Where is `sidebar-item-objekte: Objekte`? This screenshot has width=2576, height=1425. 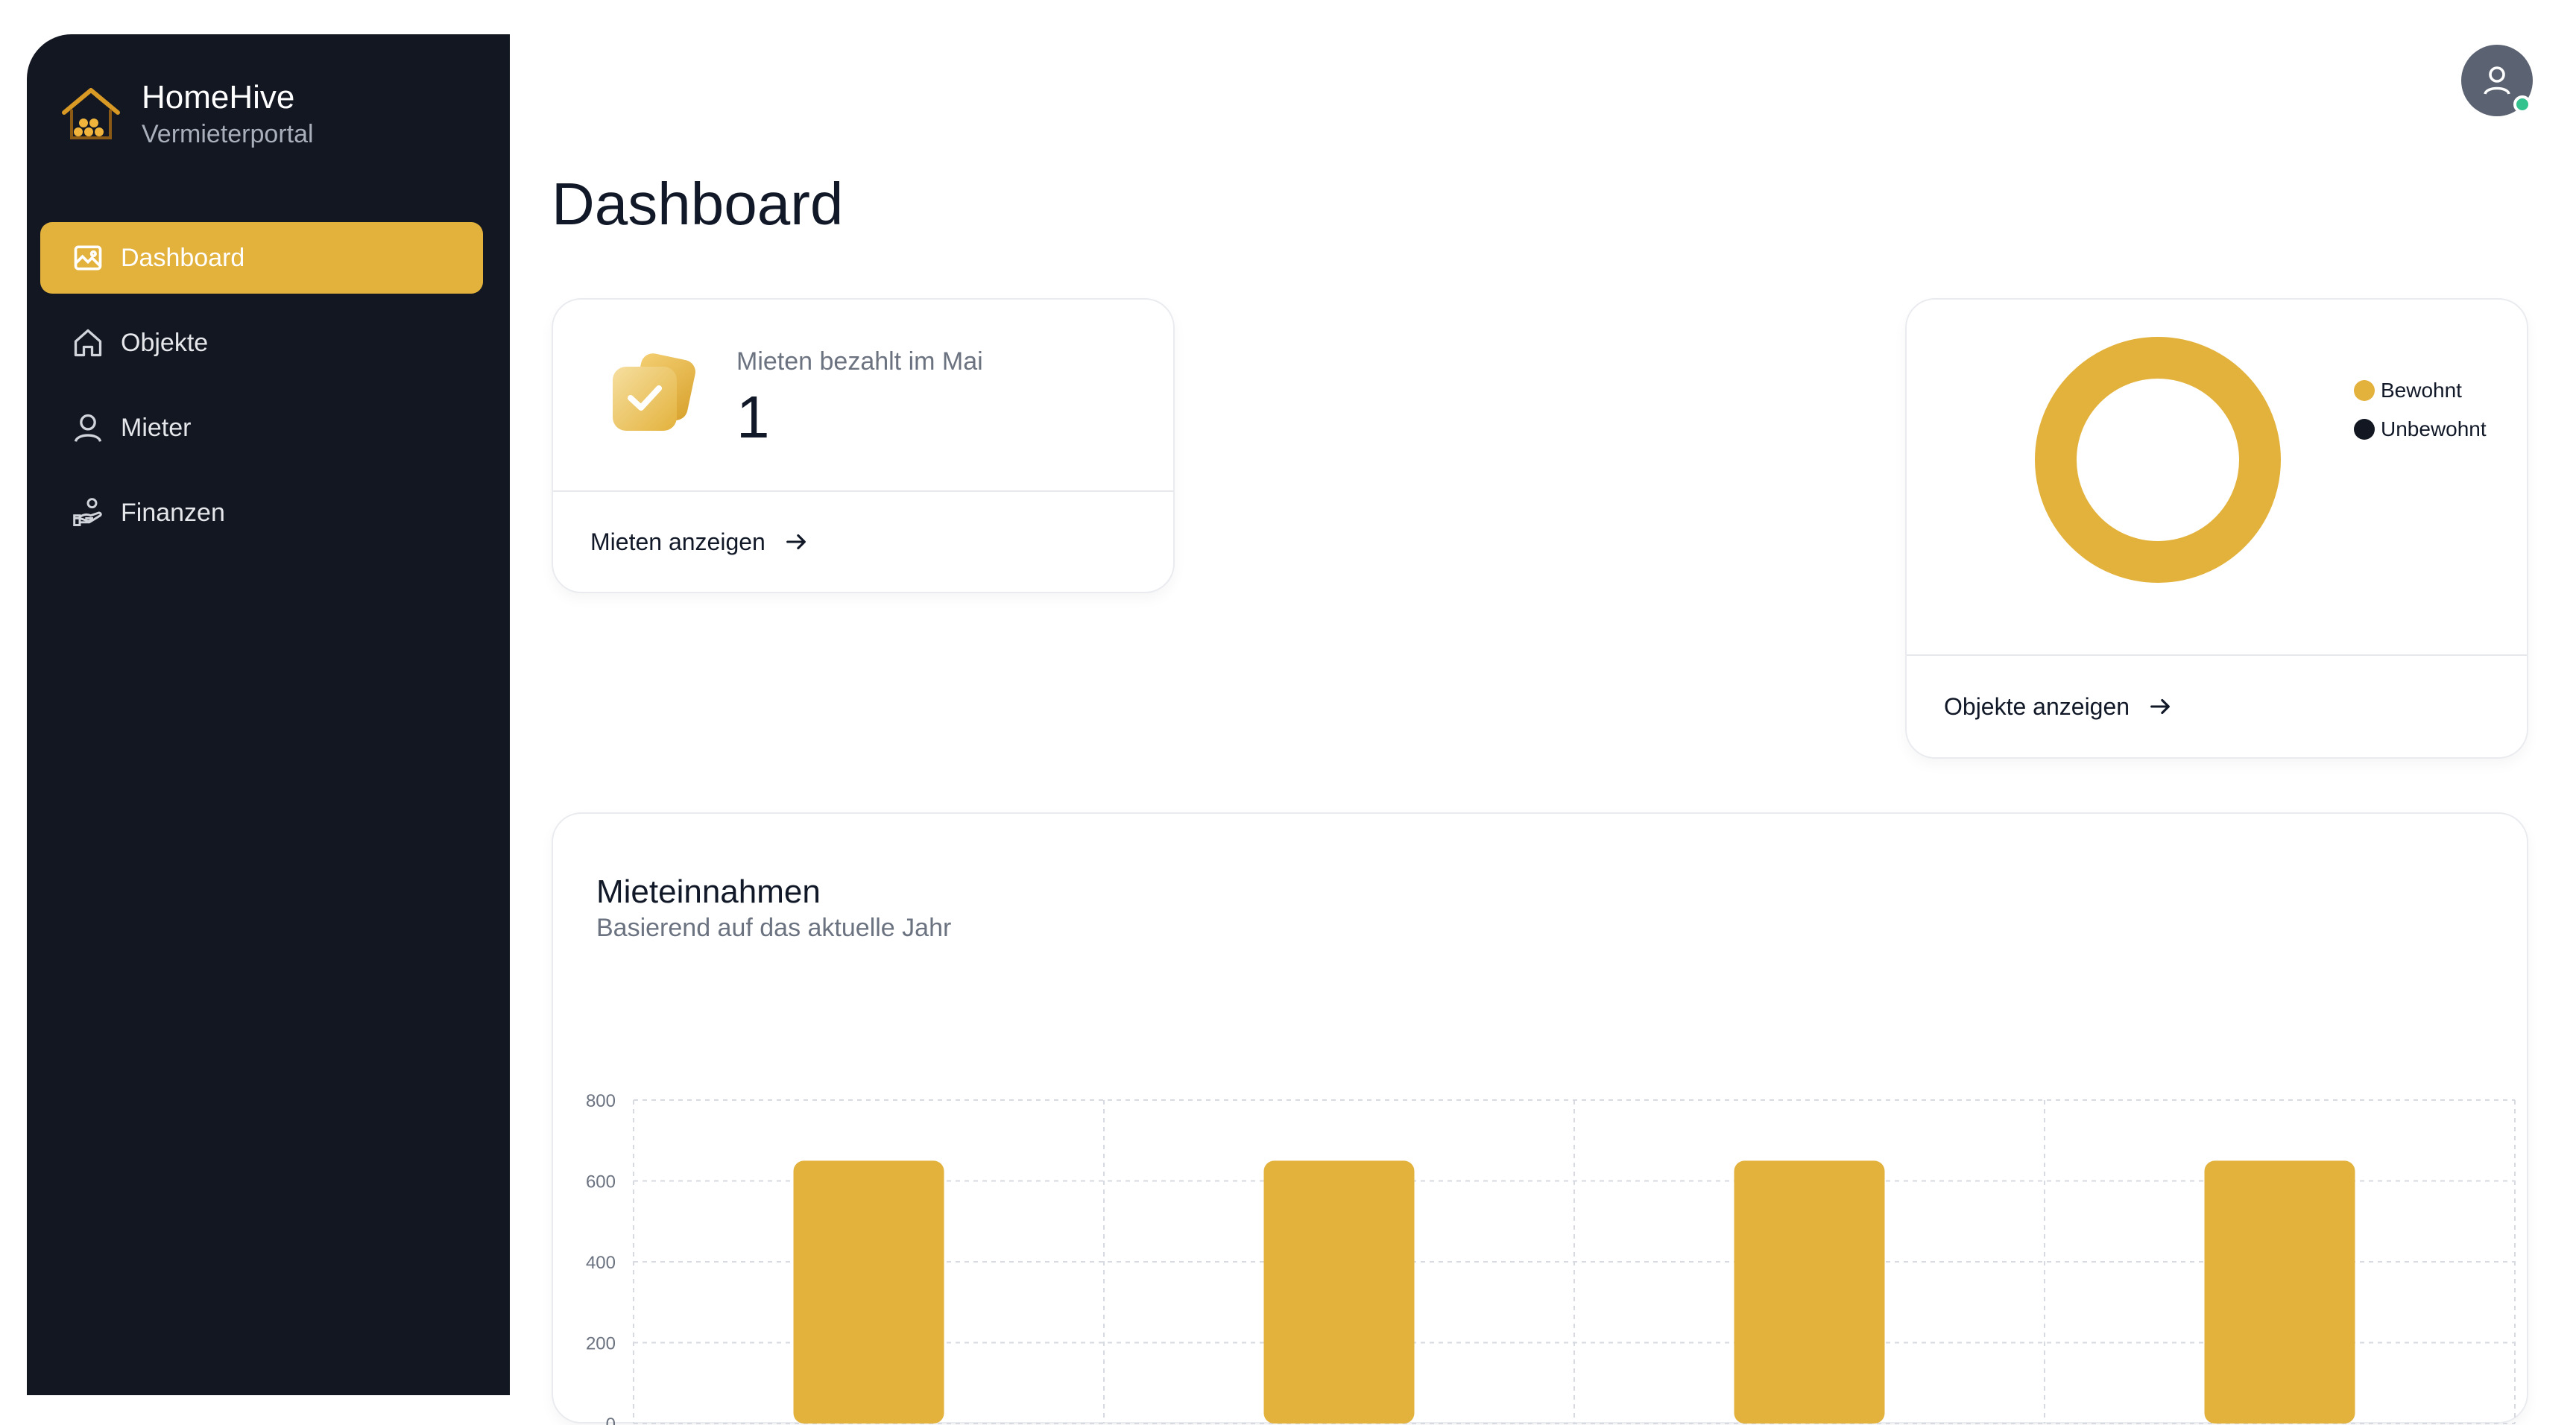 sidebar-item-objekte: Objekte is located at coordinates (261, 343).